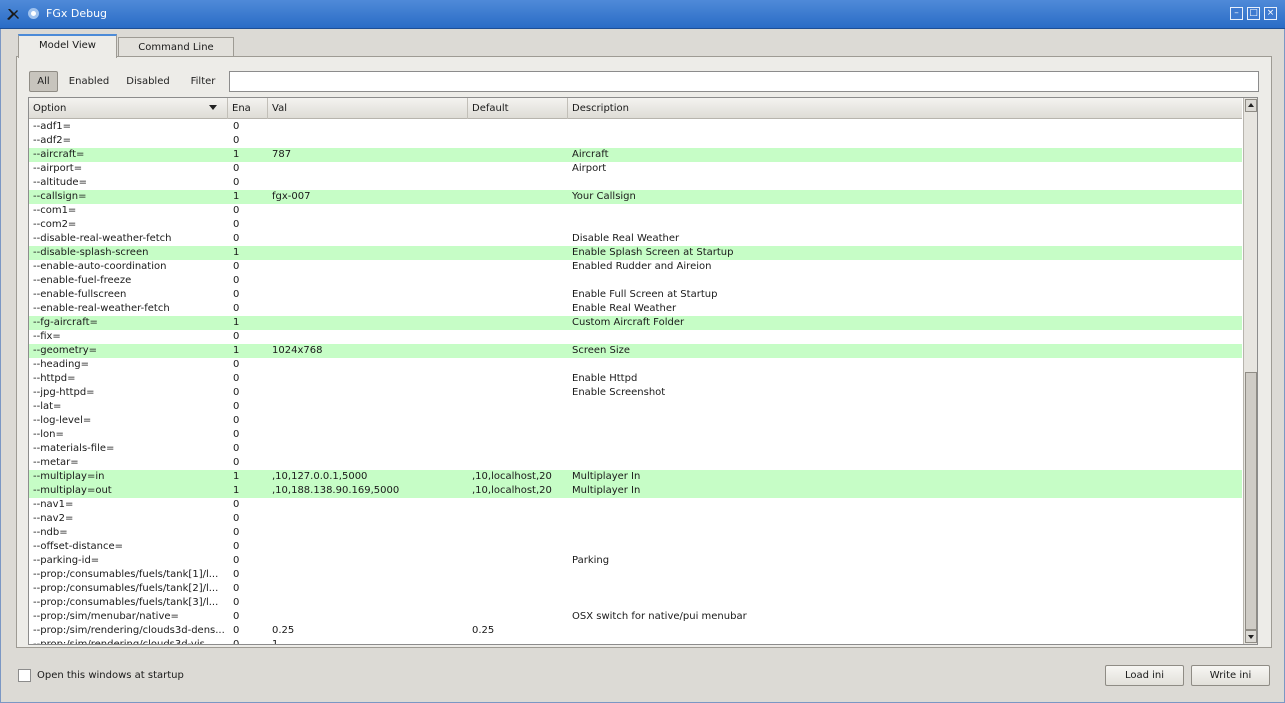 The image size is (1285, 703). I want to click on sort-descending-icon, so click(213, 107).